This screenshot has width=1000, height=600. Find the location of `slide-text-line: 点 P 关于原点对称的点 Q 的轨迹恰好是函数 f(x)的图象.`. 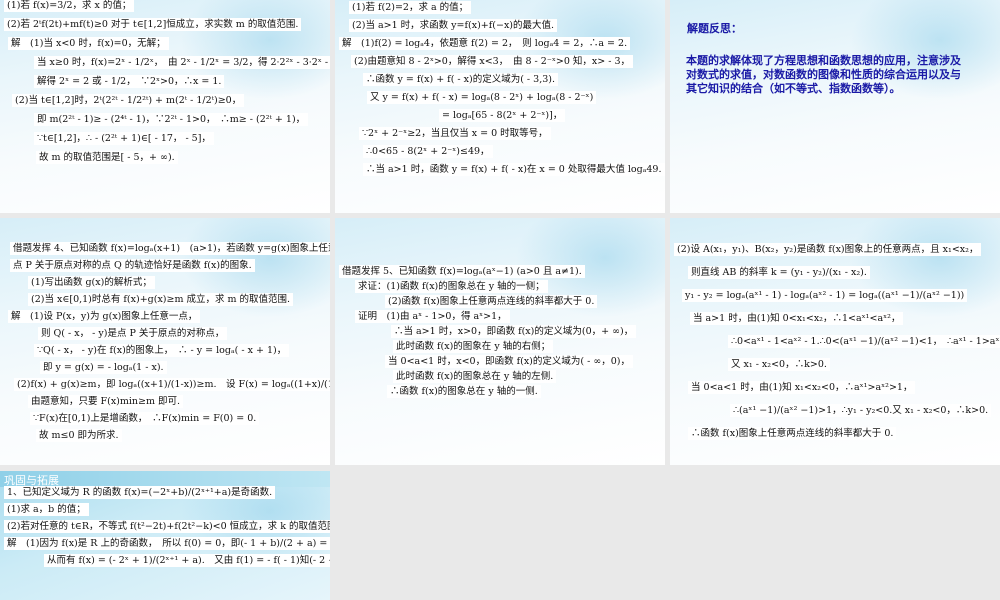

slide-text-line: 点 P 关于原点对称的点 Q 的轨迹恰好是函数 f(x)的图象. is located at coordinates (165, 265).